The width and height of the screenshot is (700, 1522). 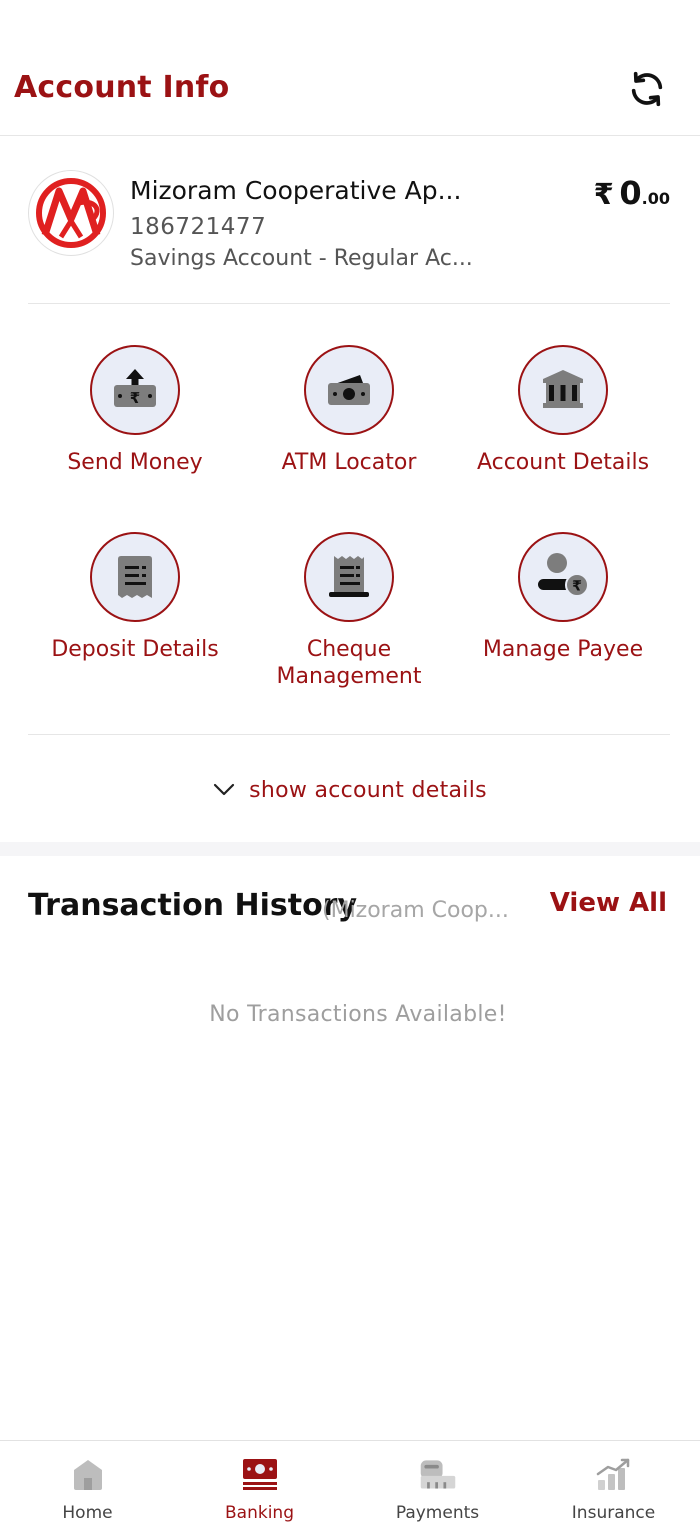 I want to click on receipt-icon, so click(x=135, y=577).